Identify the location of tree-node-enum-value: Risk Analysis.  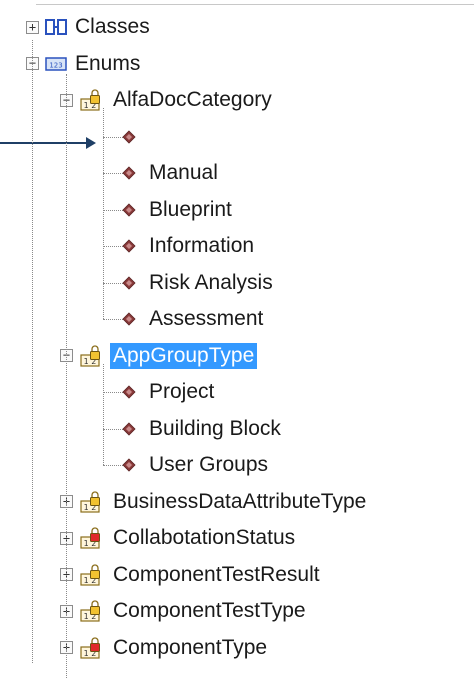
(199, 283).